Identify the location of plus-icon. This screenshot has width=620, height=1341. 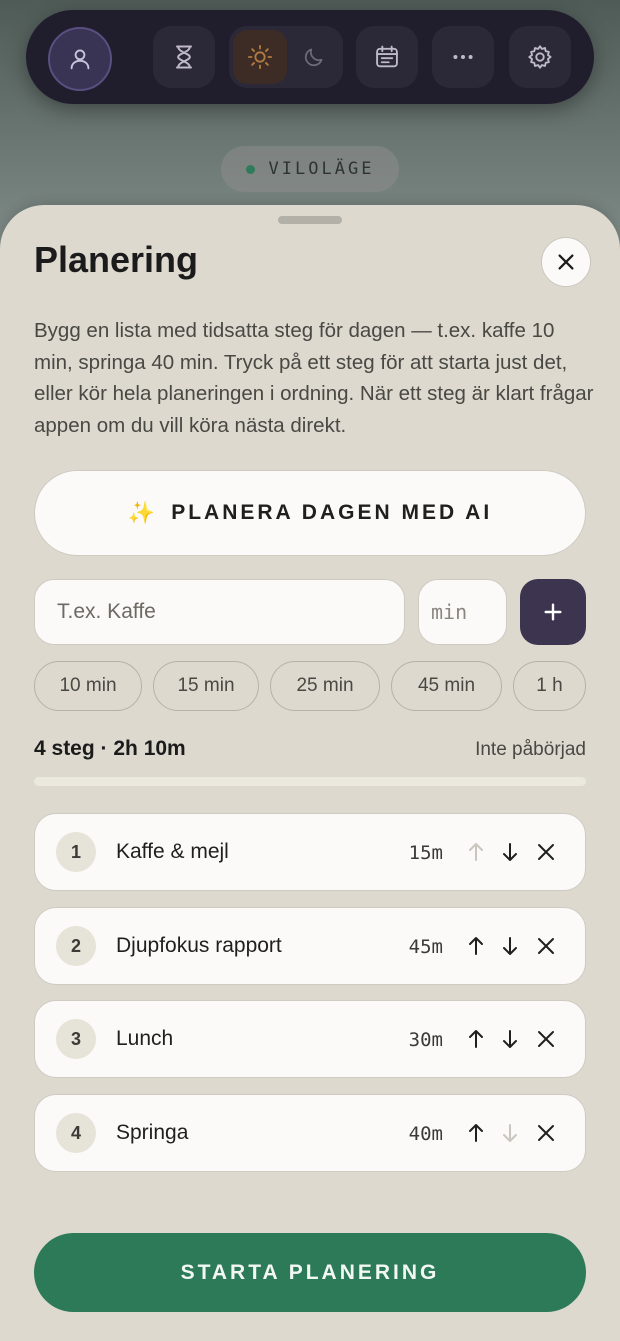
(553, 612).